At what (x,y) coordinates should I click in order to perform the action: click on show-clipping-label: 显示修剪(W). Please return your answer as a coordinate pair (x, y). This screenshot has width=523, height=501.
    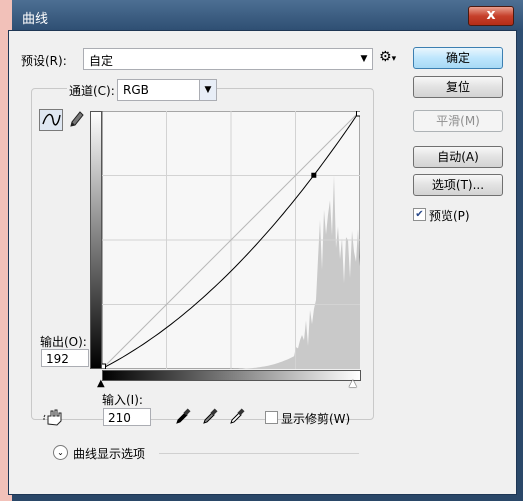
    Looking at the image, I should click on (316, 419).